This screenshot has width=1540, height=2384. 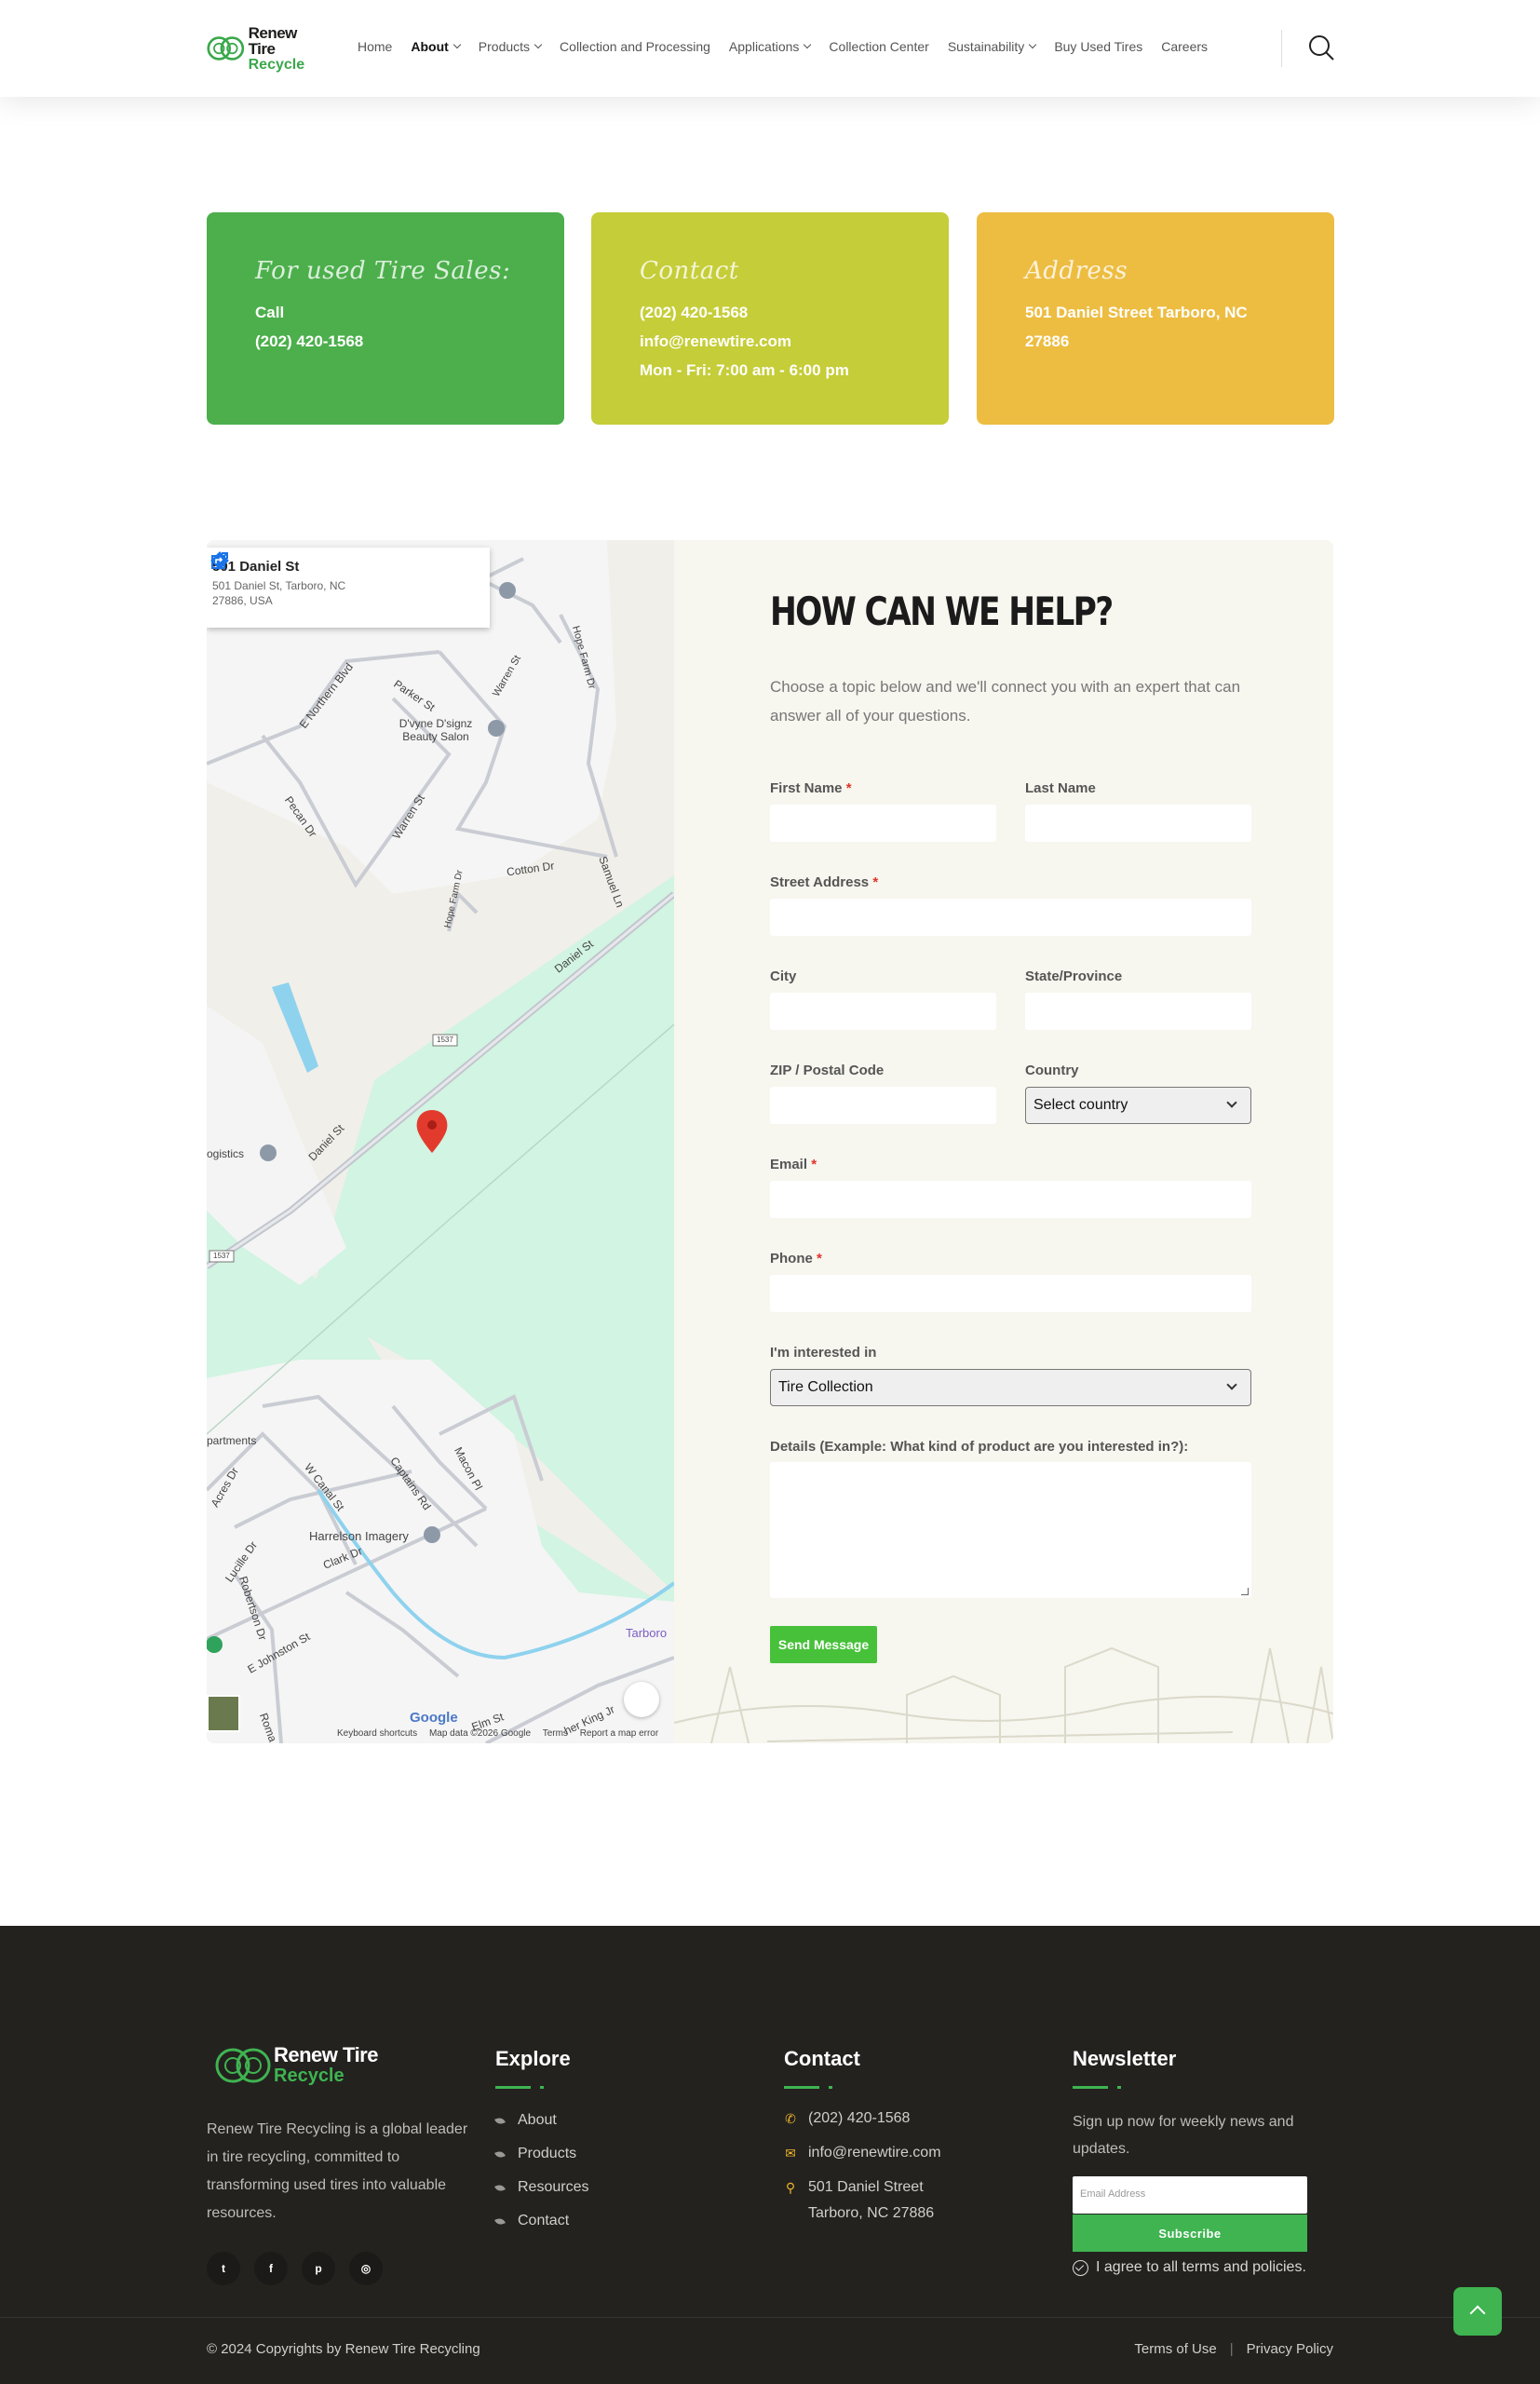 I want to click on footer-link-contact: Contact, so click(x=531, y=2221).